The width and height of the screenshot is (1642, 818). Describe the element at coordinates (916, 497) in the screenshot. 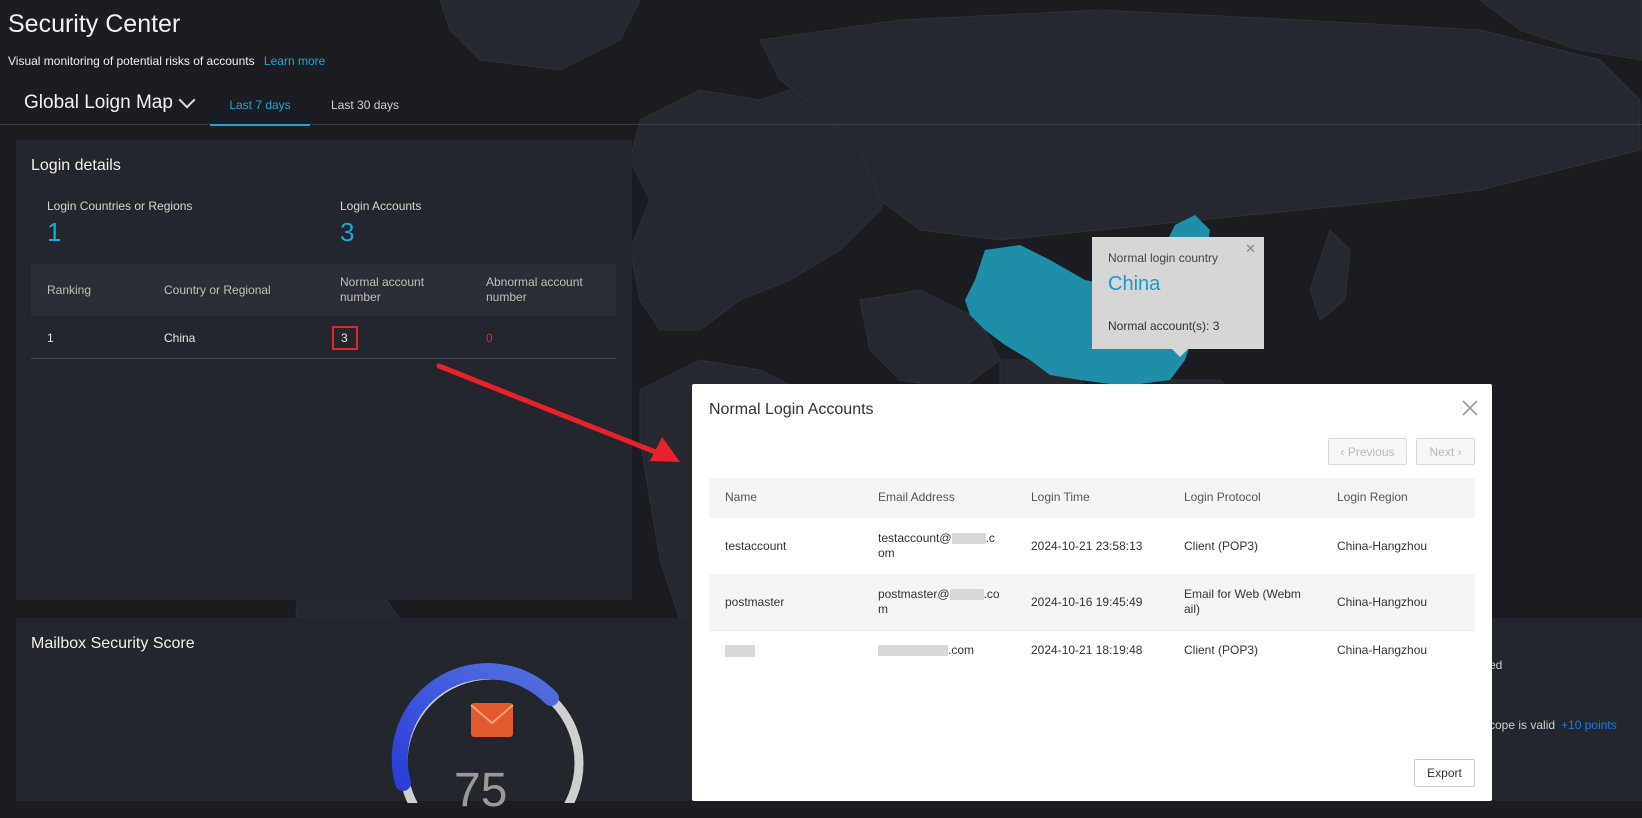

I see `col-email: Email Address` at that location.